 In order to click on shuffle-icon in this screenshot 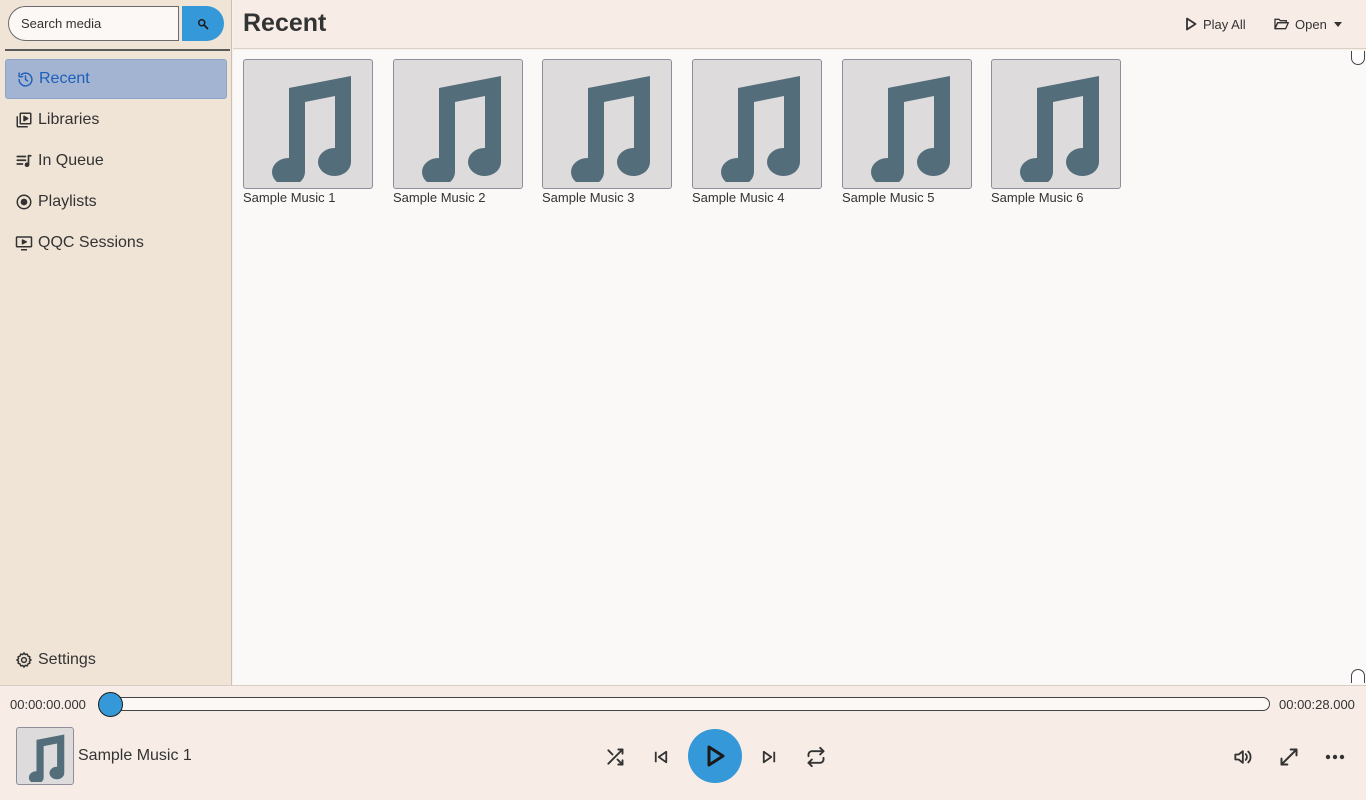, I will do `click(615, 757)`.